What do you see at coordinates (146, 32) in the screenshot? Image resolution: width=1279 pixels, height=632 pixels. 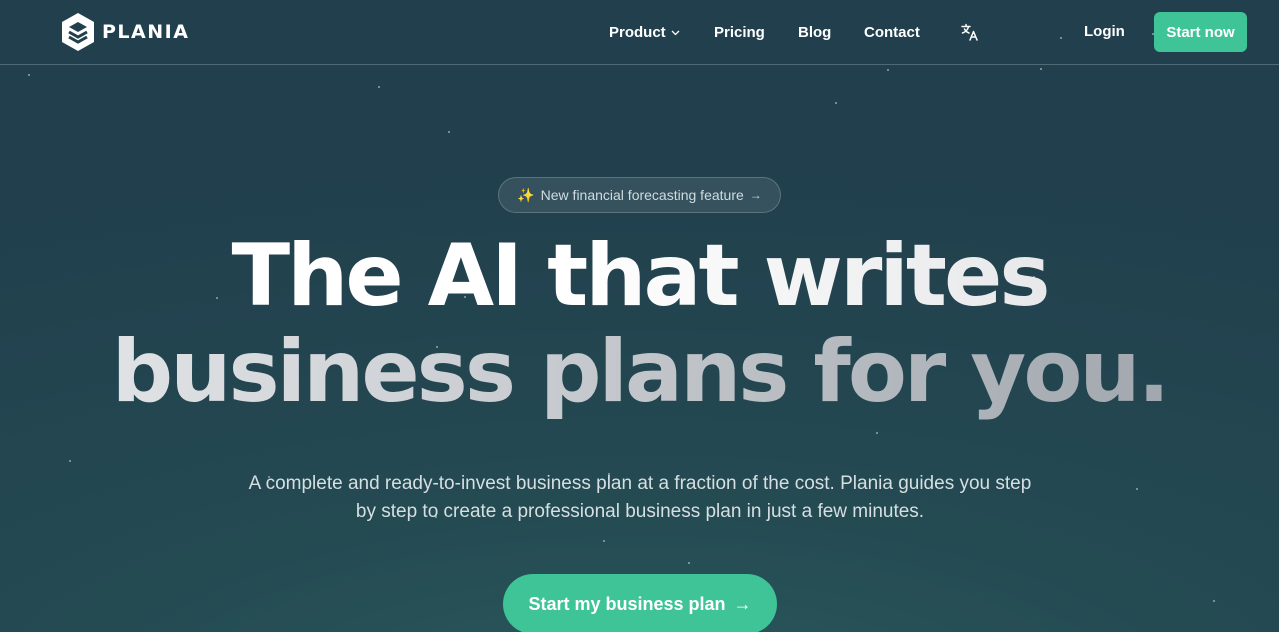 I see `brand-name: PLANIA` at bounding box center [146, 32].